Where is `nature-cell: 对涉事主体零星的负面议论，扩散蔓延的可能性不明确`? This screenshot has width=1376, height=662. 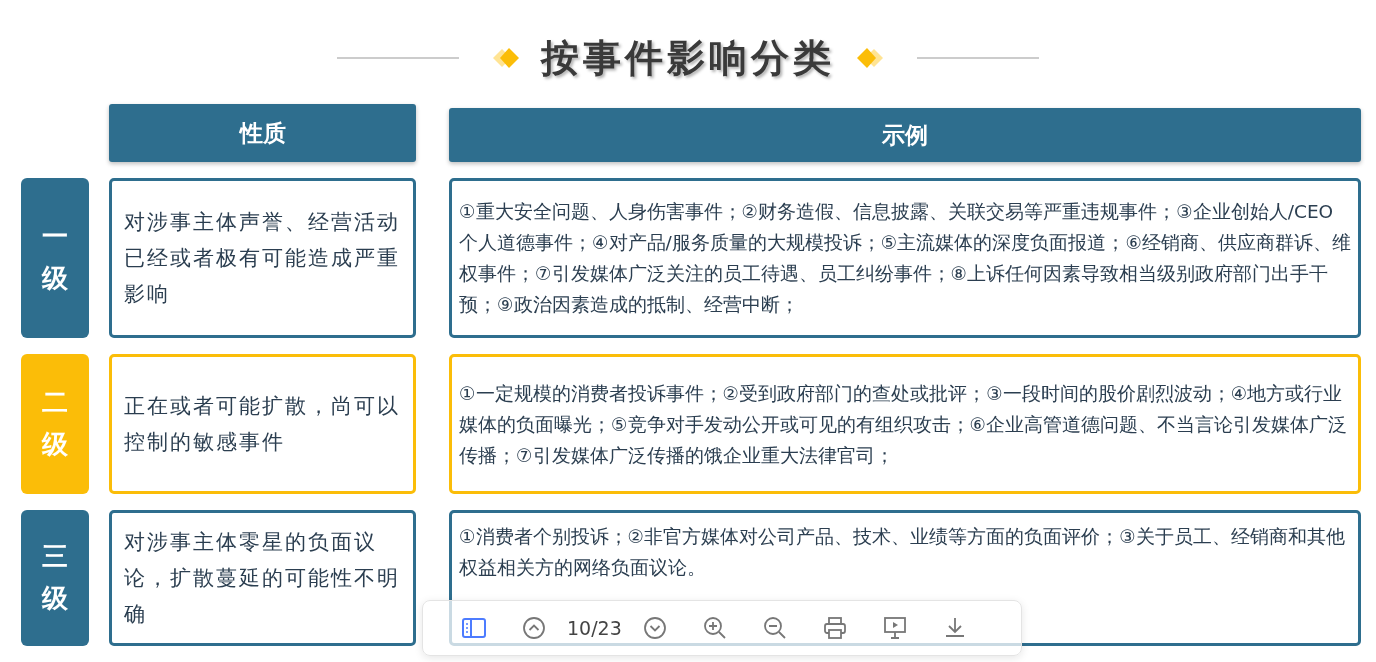 nature-cell: 对涉事主体零星的负面议论，扩散蔓延的可能性不明确 is located at coordinates (262, 578).